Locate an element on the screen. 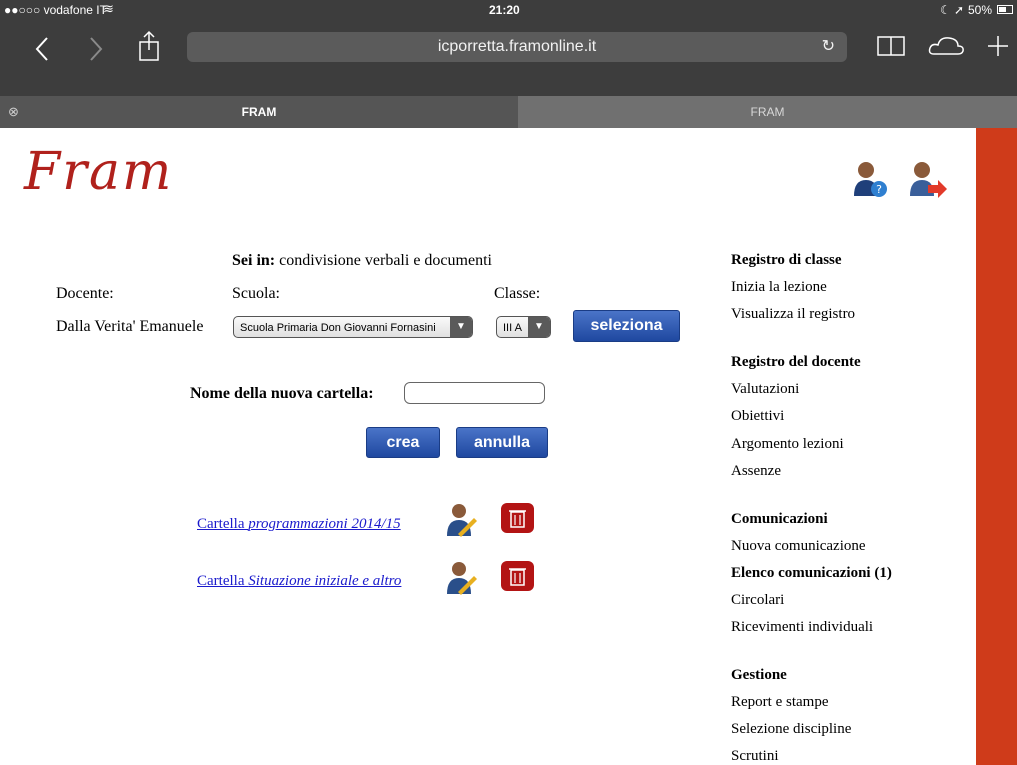 The image size is (1017, 765). docente-name: Dalla Verita' Emanuele is located at coordinates (130, 326).